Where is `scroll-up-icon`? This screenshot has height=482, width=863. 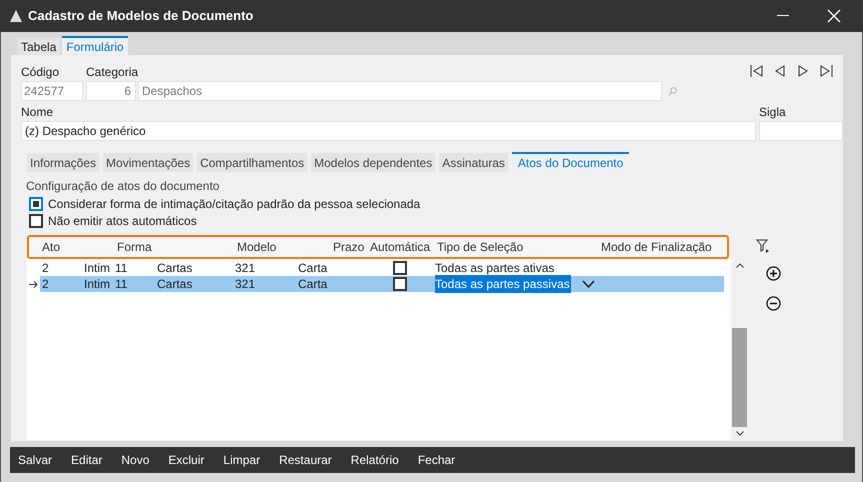
scroll-up-icon is located at coordinates (740, 265).